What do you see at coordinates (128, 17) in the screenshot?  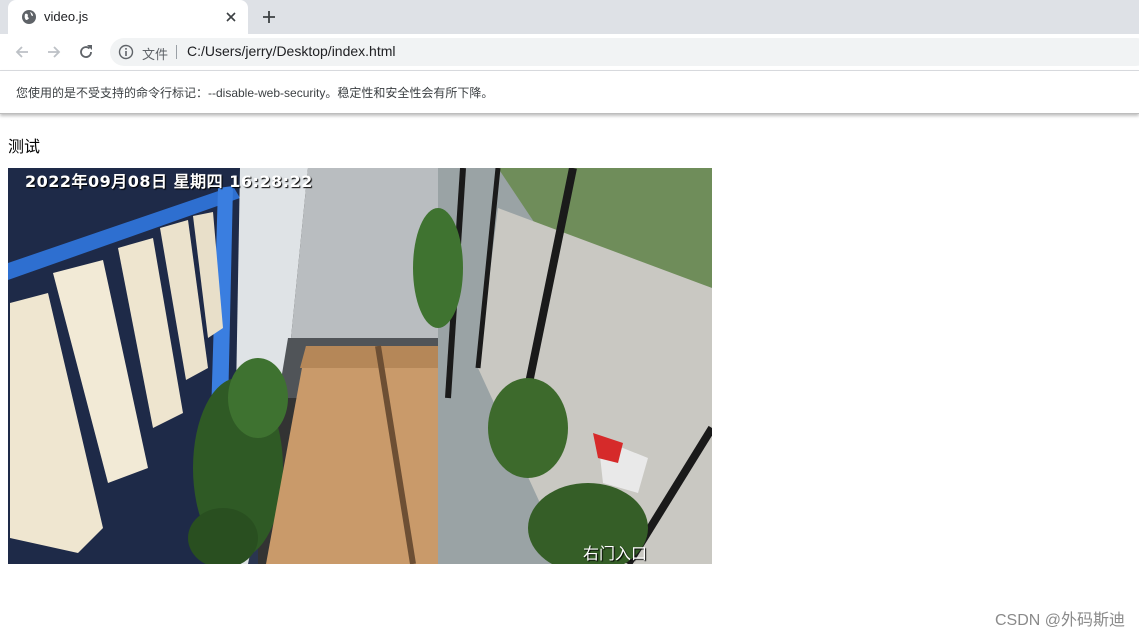 I see `tab-video-js: video.js` at bounding box center [128, 17].